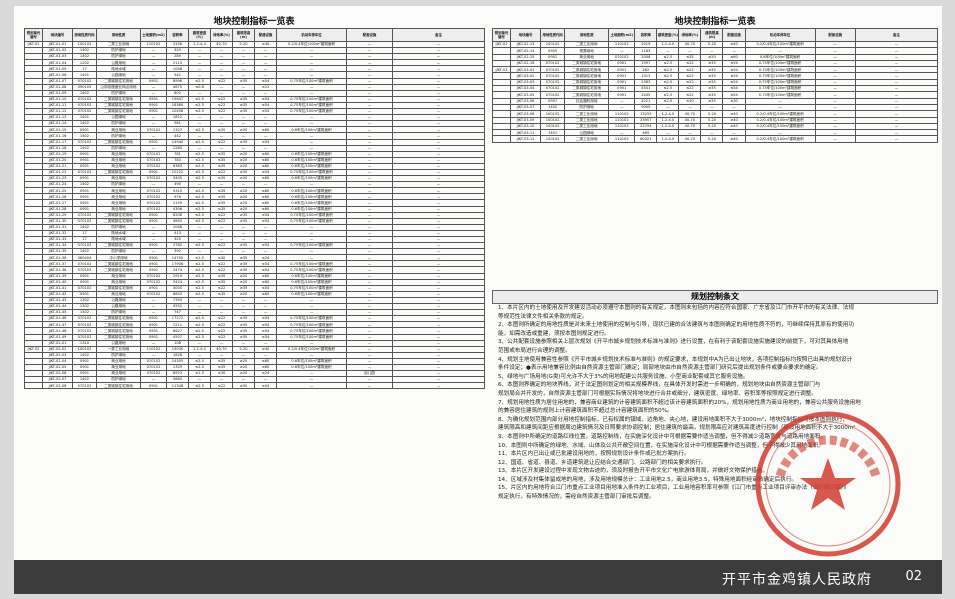 The width and height of the screenshot is (955, 599). Describe the element at coordinates (553, 139) in the screenshot. I see `table-cell: 100102` at that location.